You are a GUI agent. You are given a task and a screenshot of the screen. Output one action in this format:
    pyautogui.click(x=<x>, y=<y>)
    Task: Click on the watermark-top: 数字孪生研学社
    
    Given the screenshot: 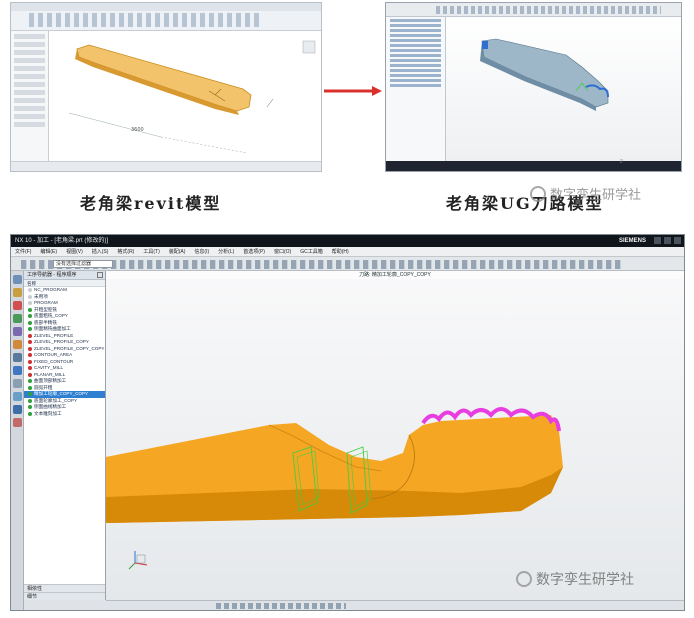 What is the action you would take?
    pyautogui.click(x=585, y=193)
    